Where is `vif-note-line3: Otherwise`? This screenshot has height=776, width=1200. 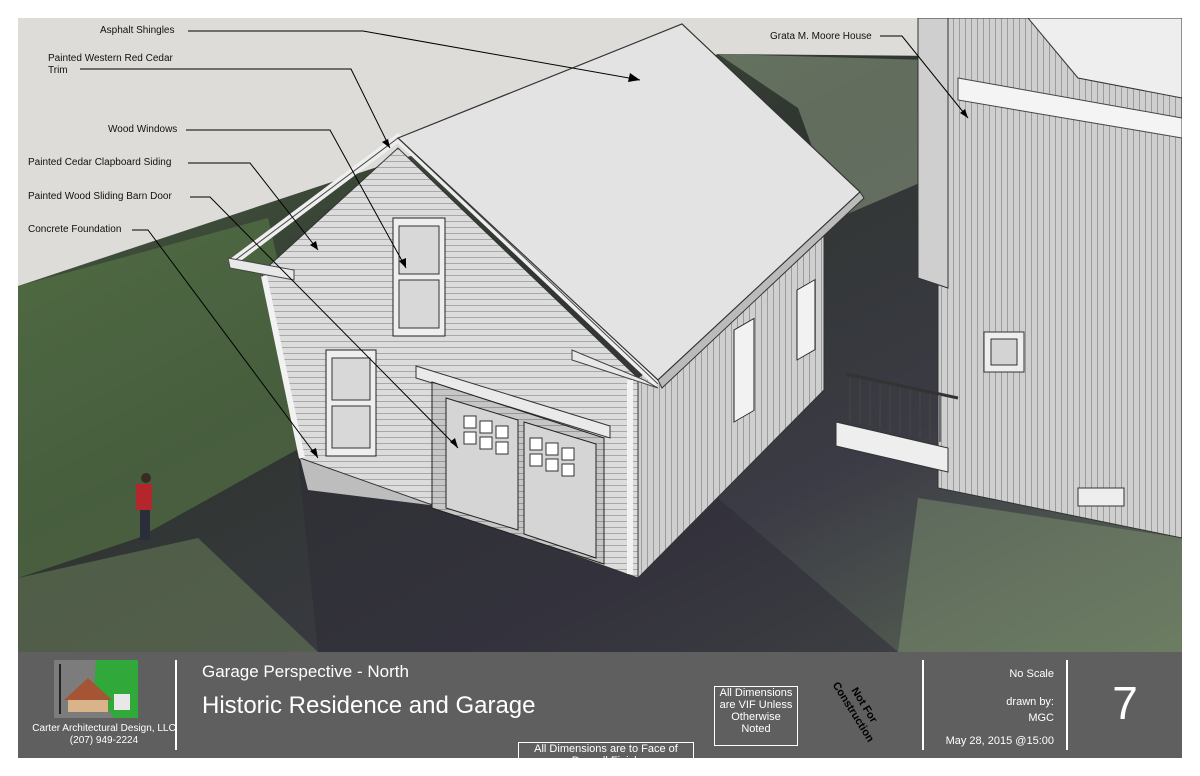 vif-note-line3: Otherwise is located at coordinates (756, 717).